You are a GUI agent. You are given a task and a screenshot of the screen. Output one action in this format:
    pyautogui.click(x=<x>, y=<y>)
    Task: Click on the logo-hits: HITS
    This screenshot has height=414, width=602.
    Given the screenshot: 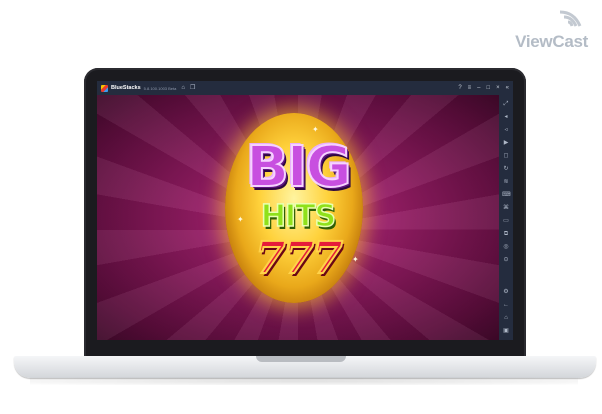 What is the action you would take?
    pyautogui.click(x=298, y=216)
    